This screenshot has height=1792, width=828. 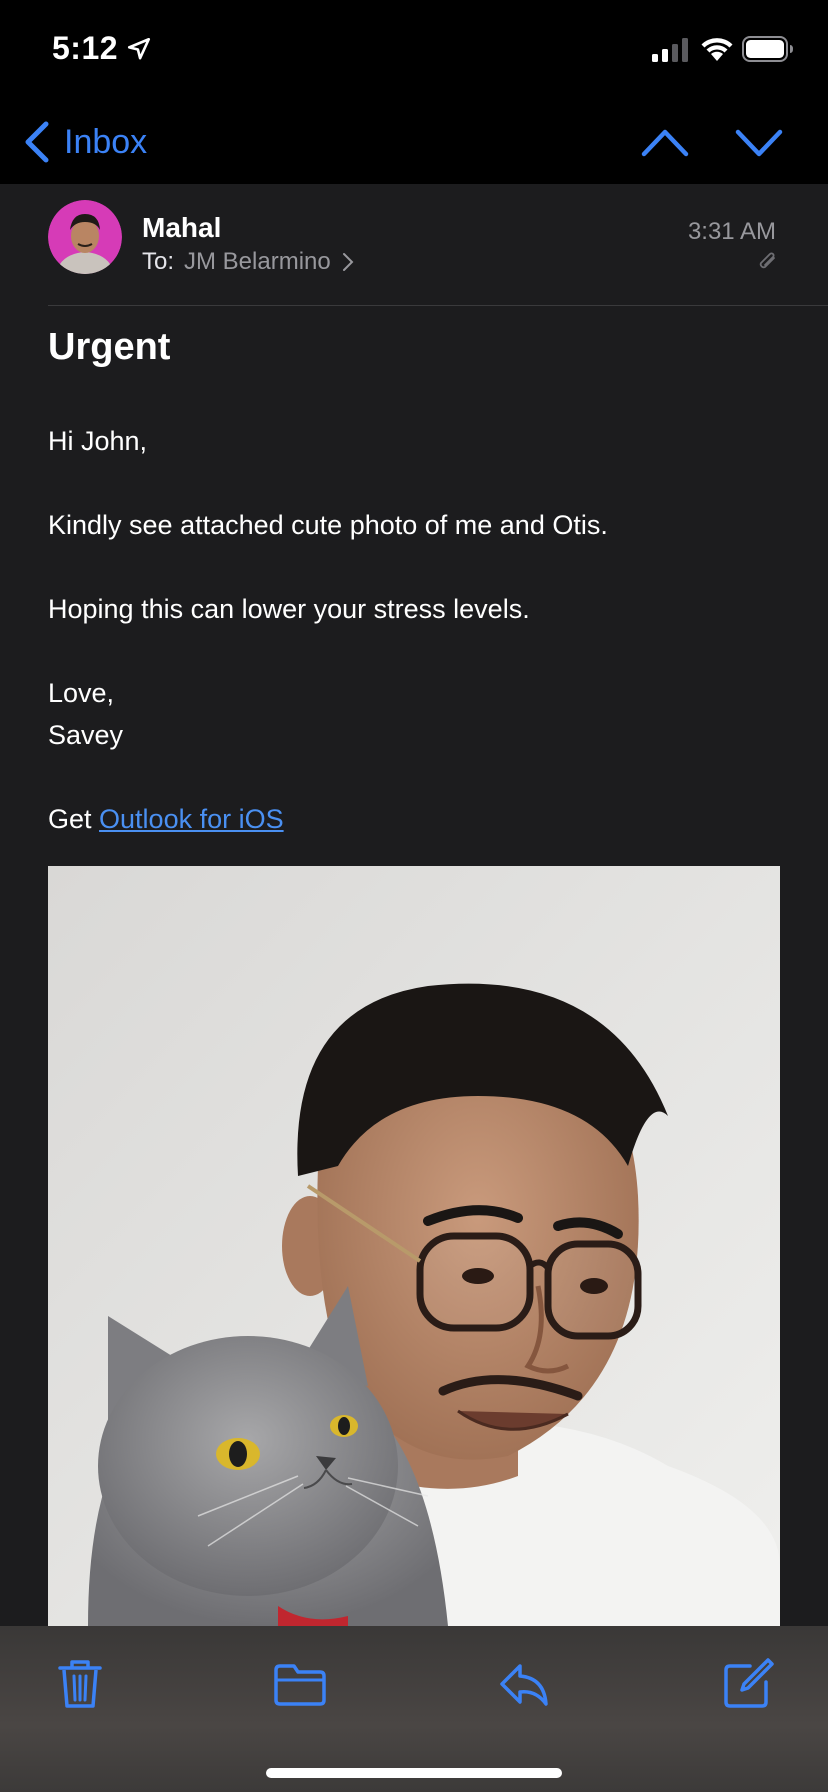 What do you see at coordinates (86, 735) in the screenshot?
I see `body-signature: Savey` at bounding box center [86, 735].